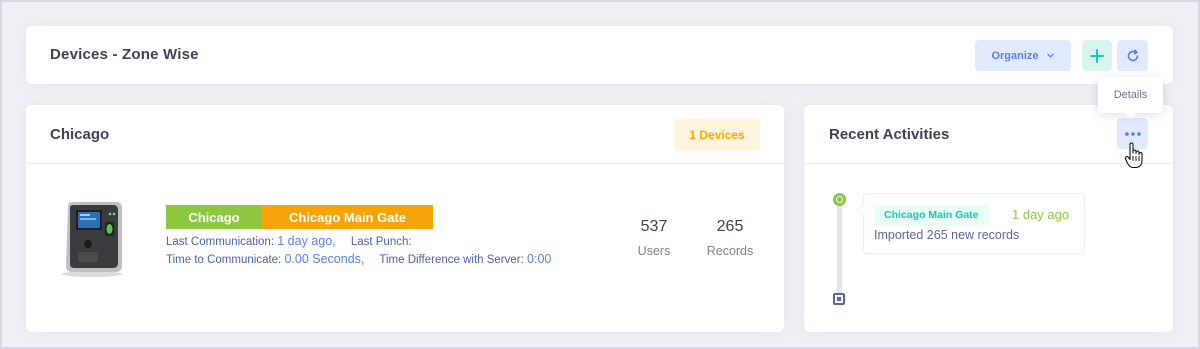  What do you see at coordinates (220, 242) in the screenshot?
I see `last-communication-label: Last Communication:` at bounding box center [220, 242].